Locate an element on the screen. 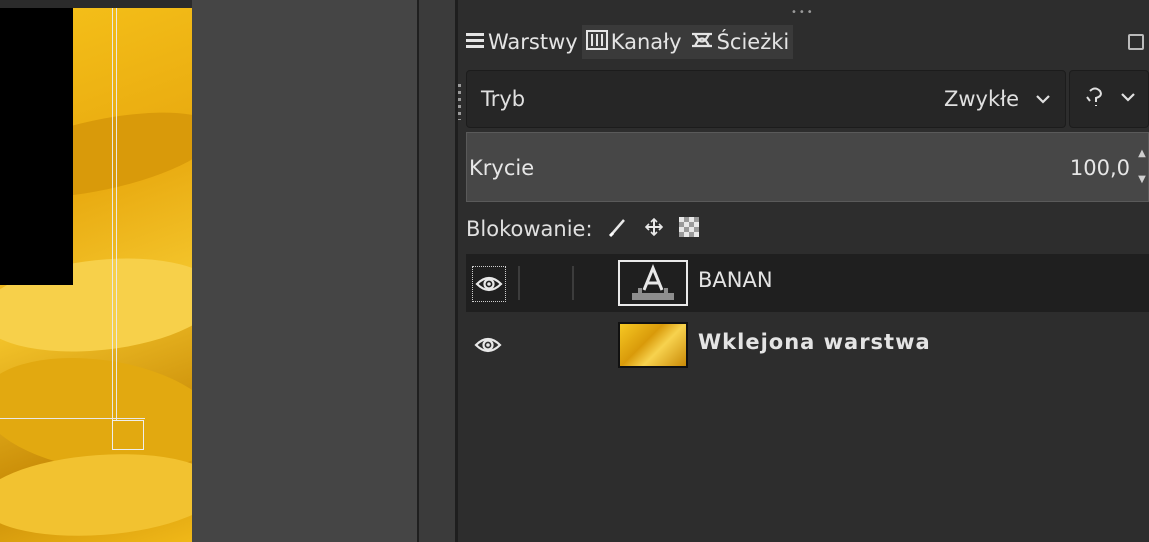 Image resolution: width=1149 pixels, height=542 pixels. panel-menu-icon is located at coordinates (1136, 42).